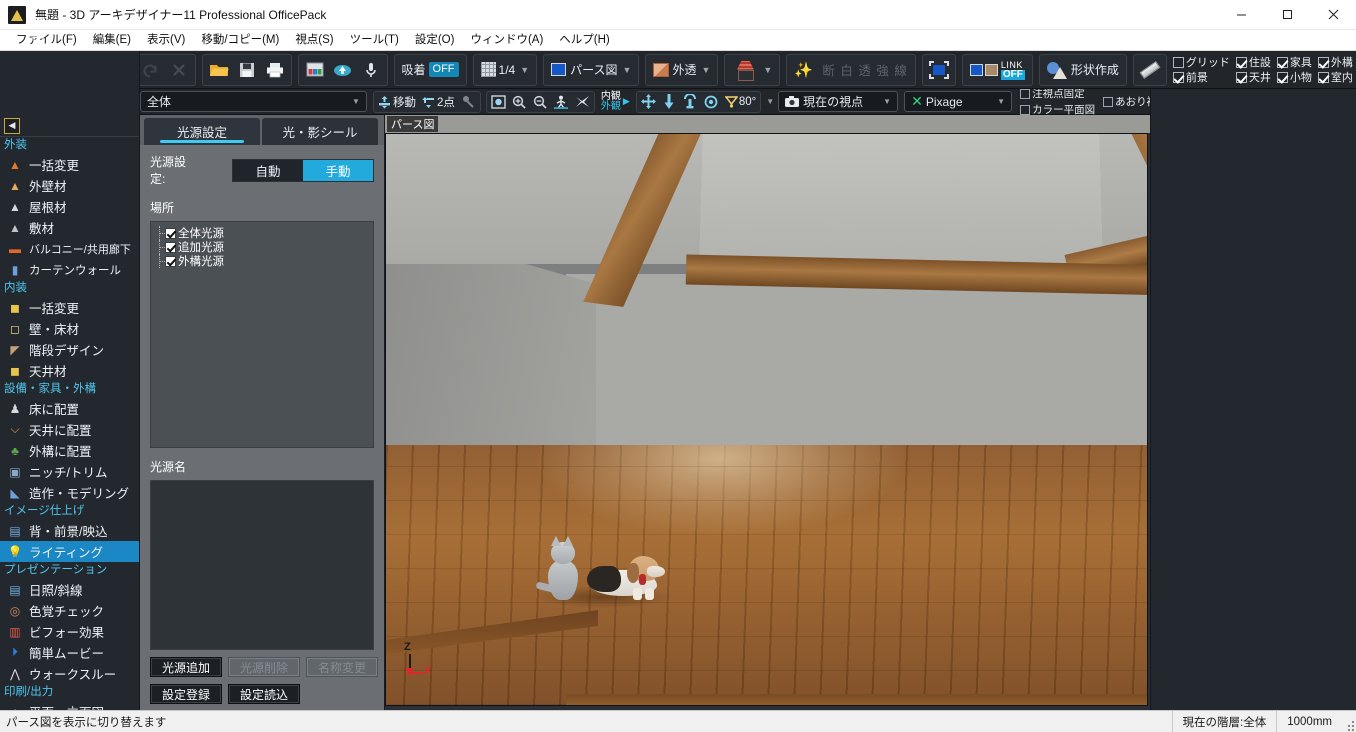  What do you see at coordinates (1201, 77) in the screenshot?
I see `toggle-foreground: 前景` at bounding box center [1201, 77].